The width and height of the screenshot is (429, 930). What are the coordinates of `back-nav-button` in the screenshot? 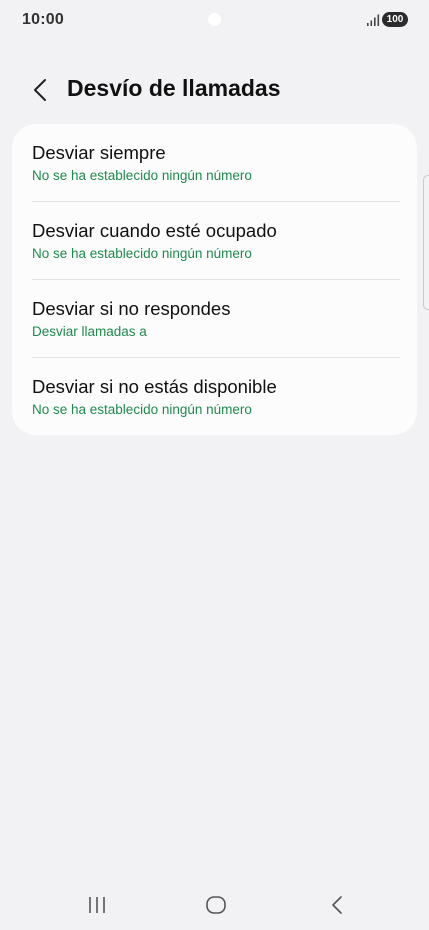 It's located at (337, 905).